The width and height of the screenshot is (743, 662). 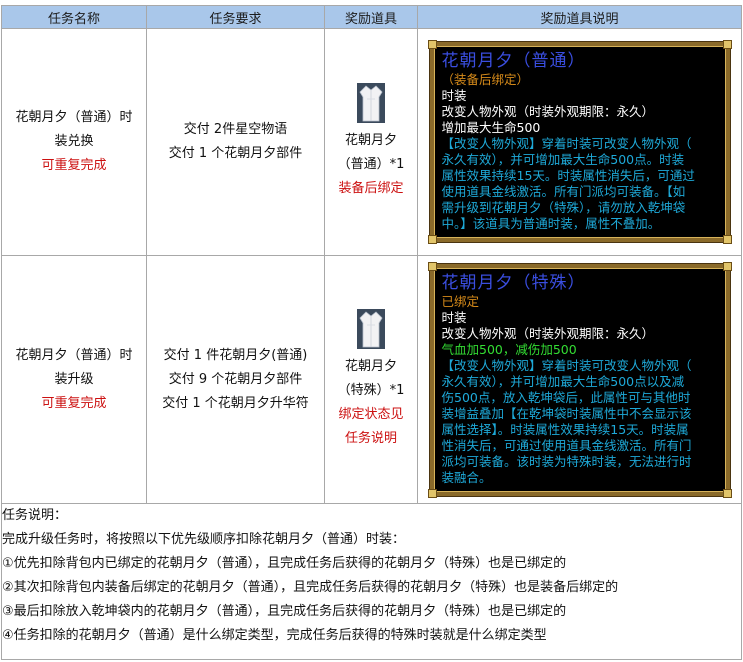 What do you see at coordinates (513, 282) in the screenshot?
I see `tooltip-title: 花朝月夕（特殊）` at bounding box center [513, 282].